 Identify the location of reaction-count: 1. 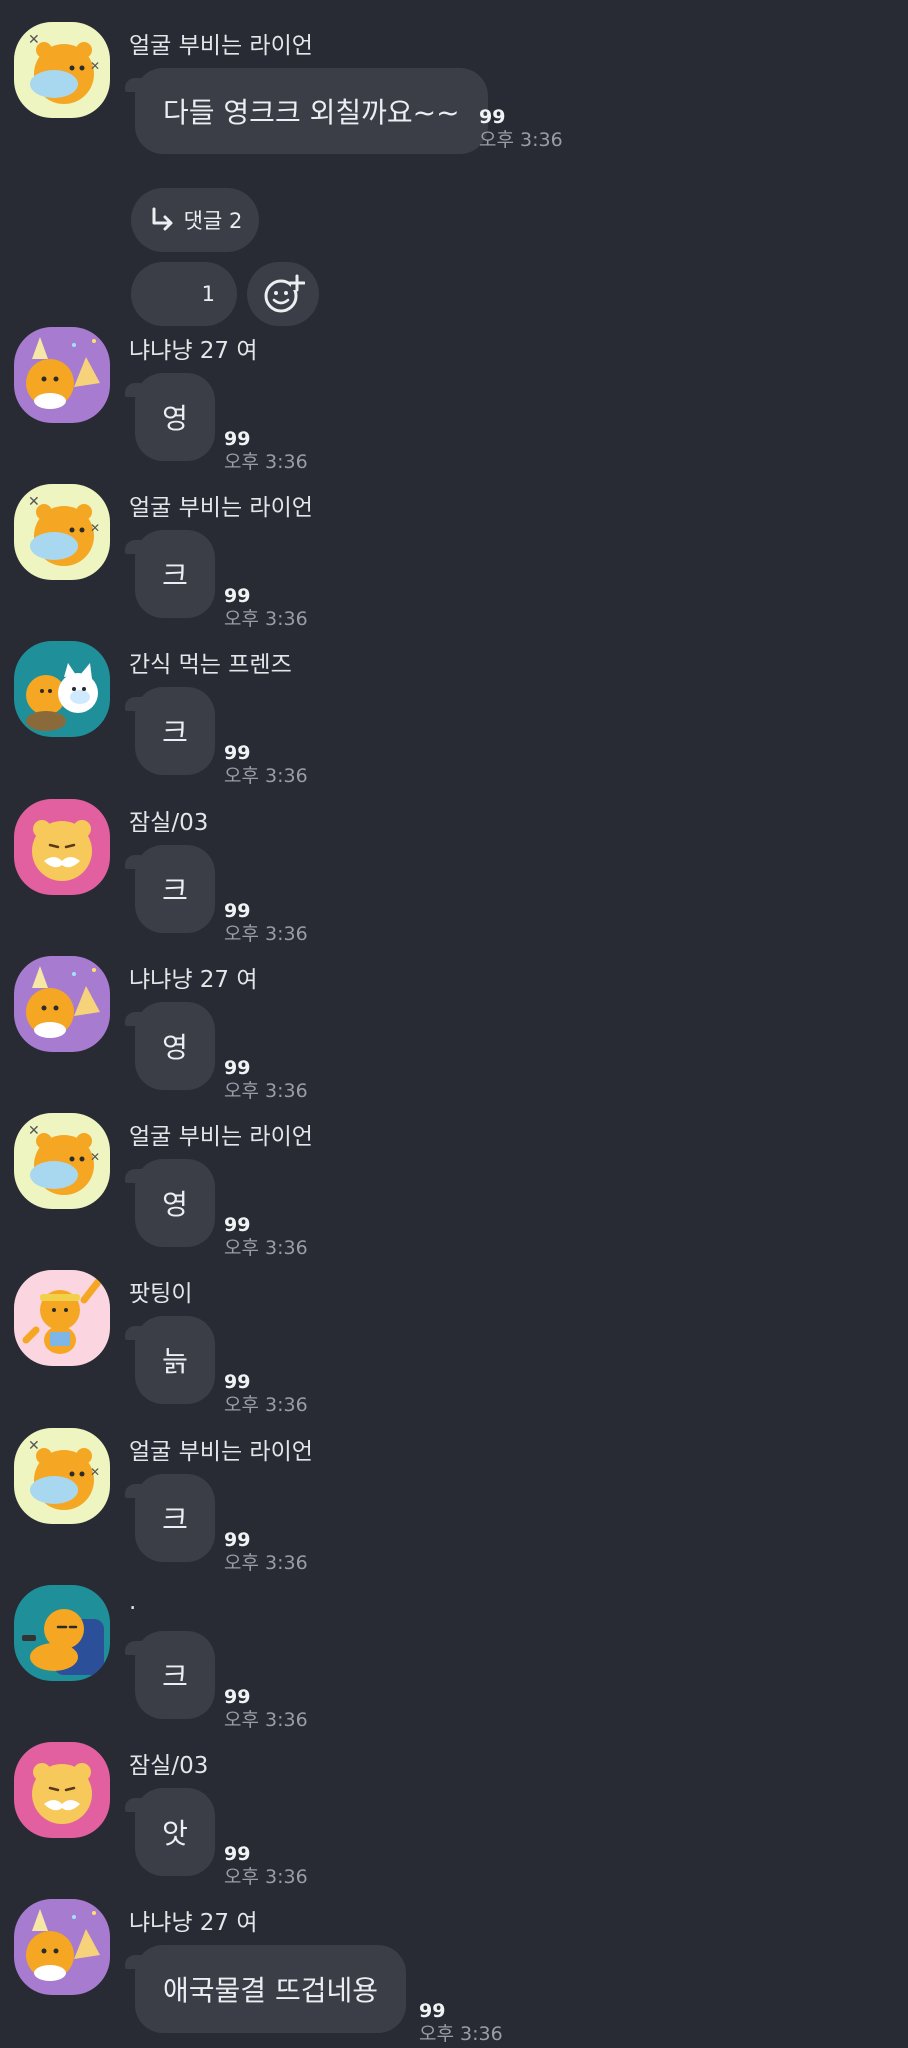
(208, 294).